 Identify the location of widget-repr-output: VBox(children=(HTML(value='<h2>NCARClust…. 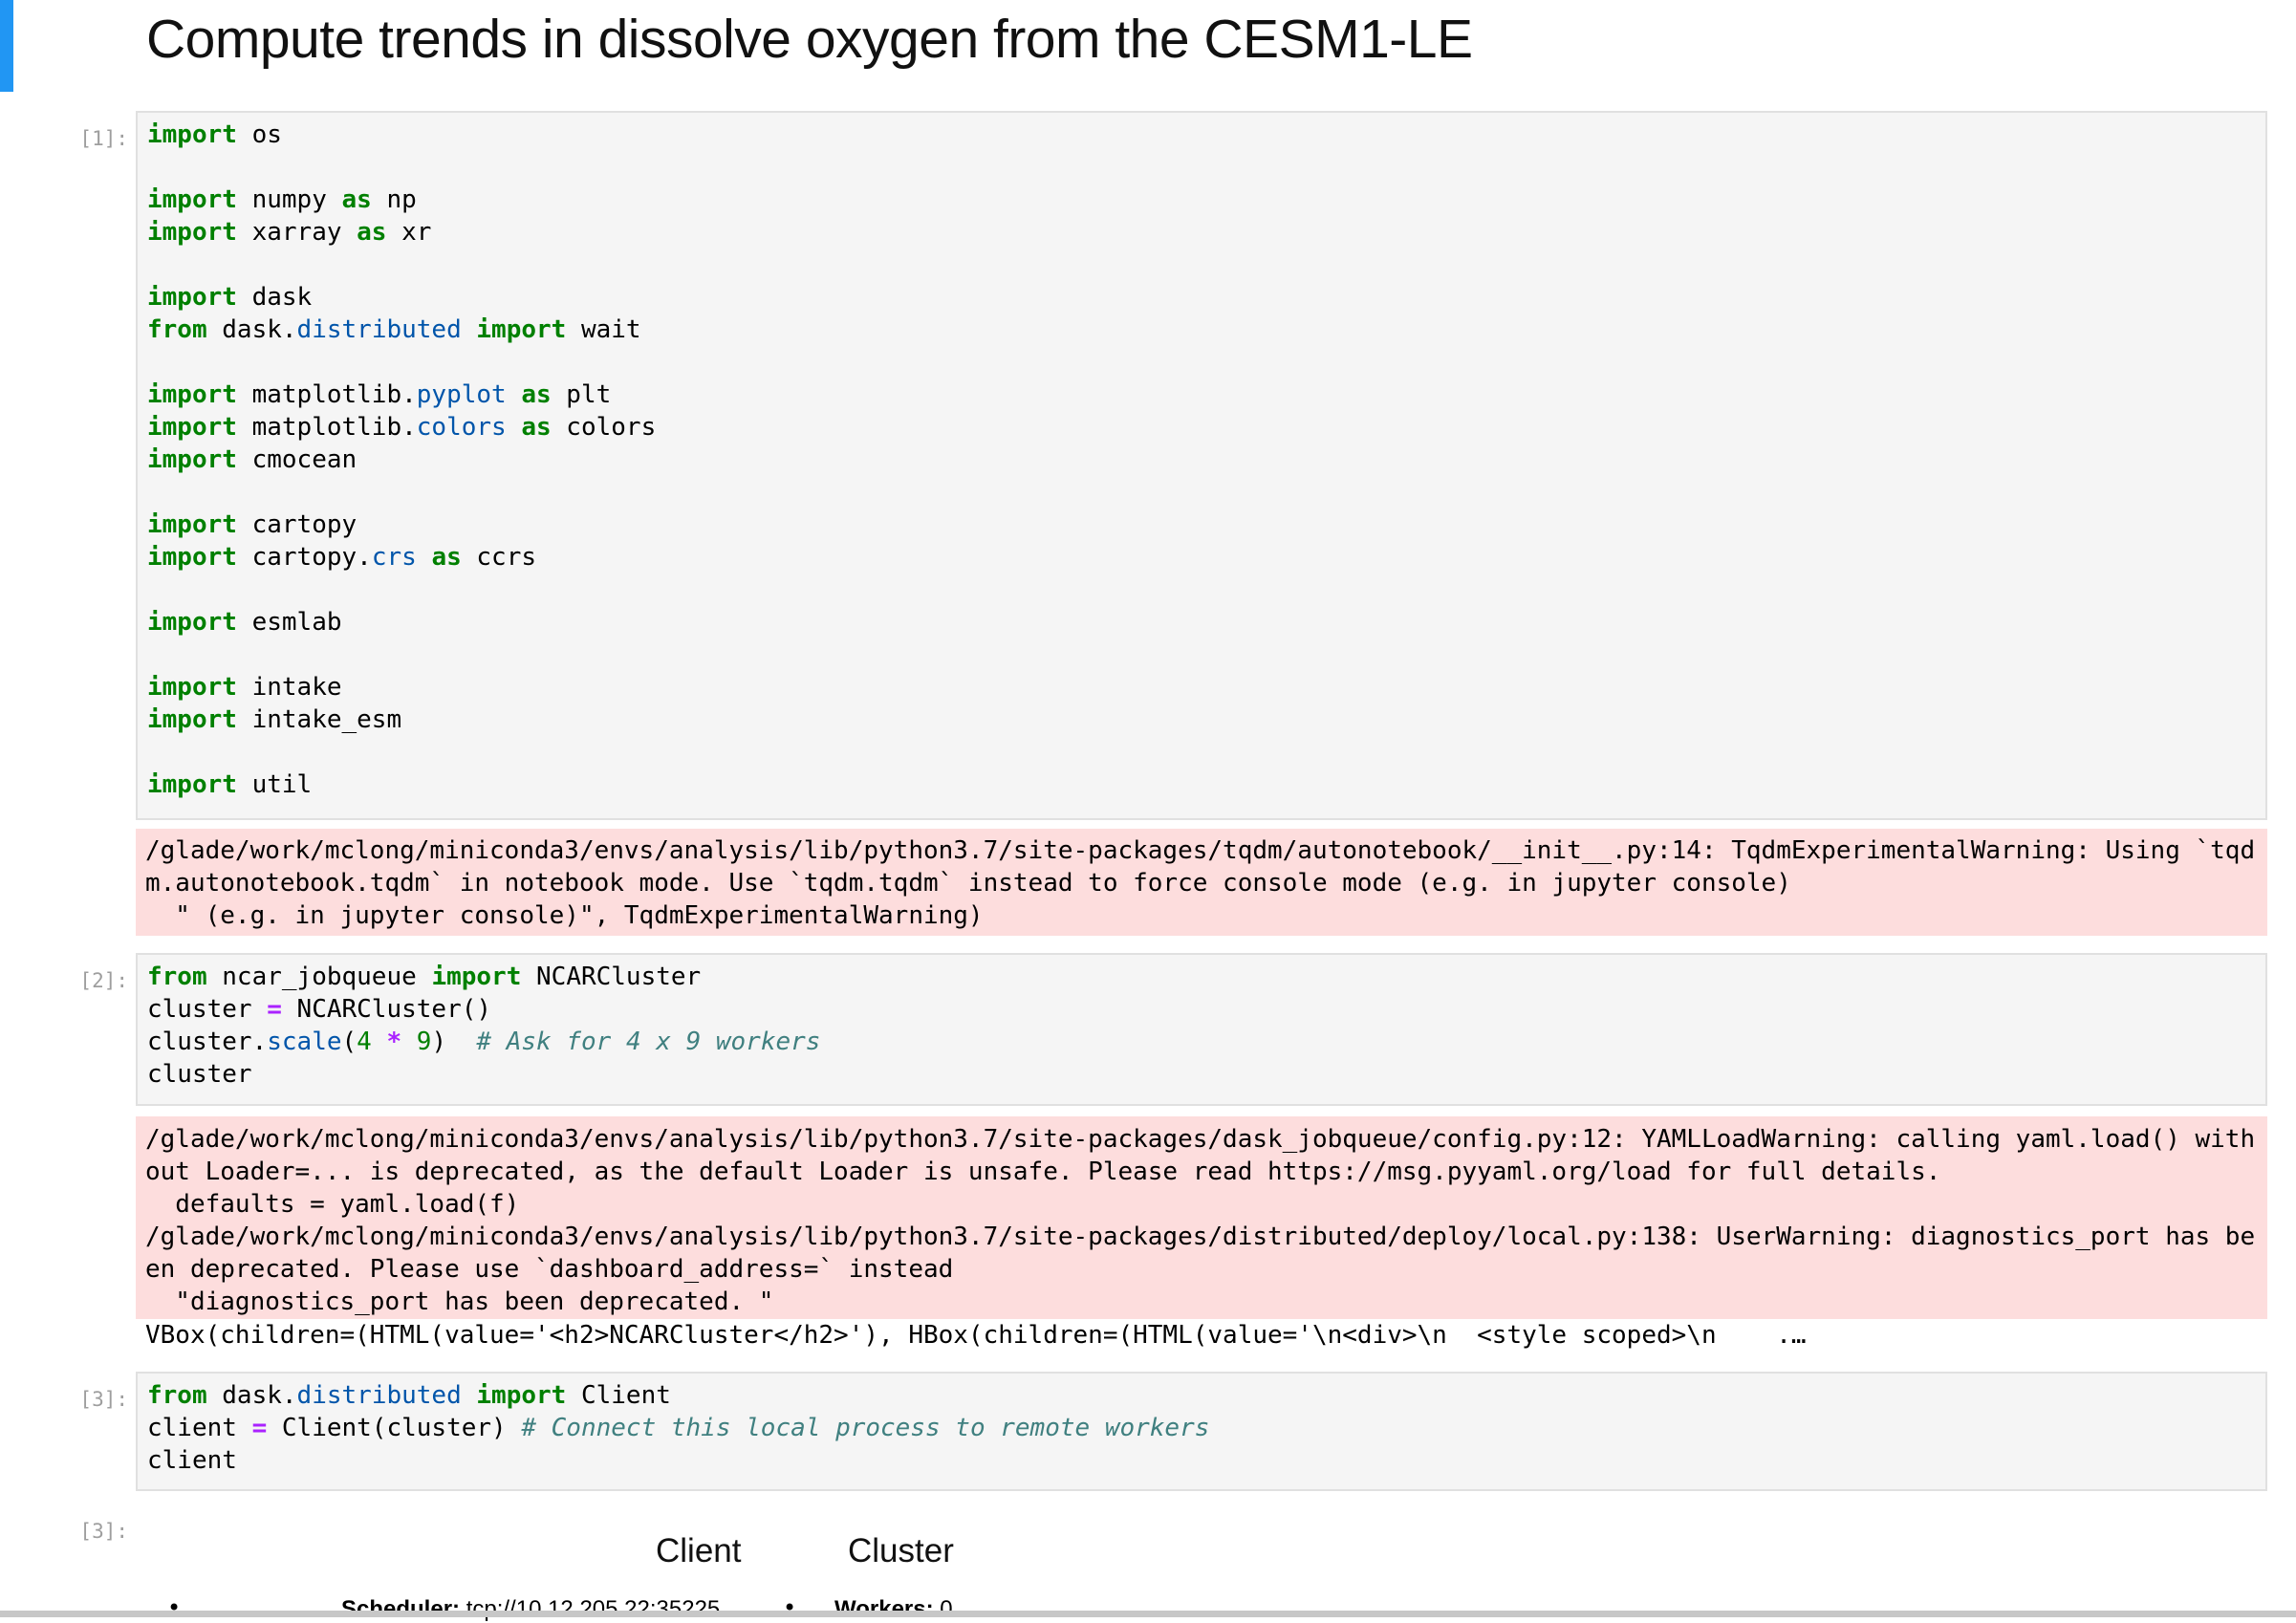
(976, 1335).